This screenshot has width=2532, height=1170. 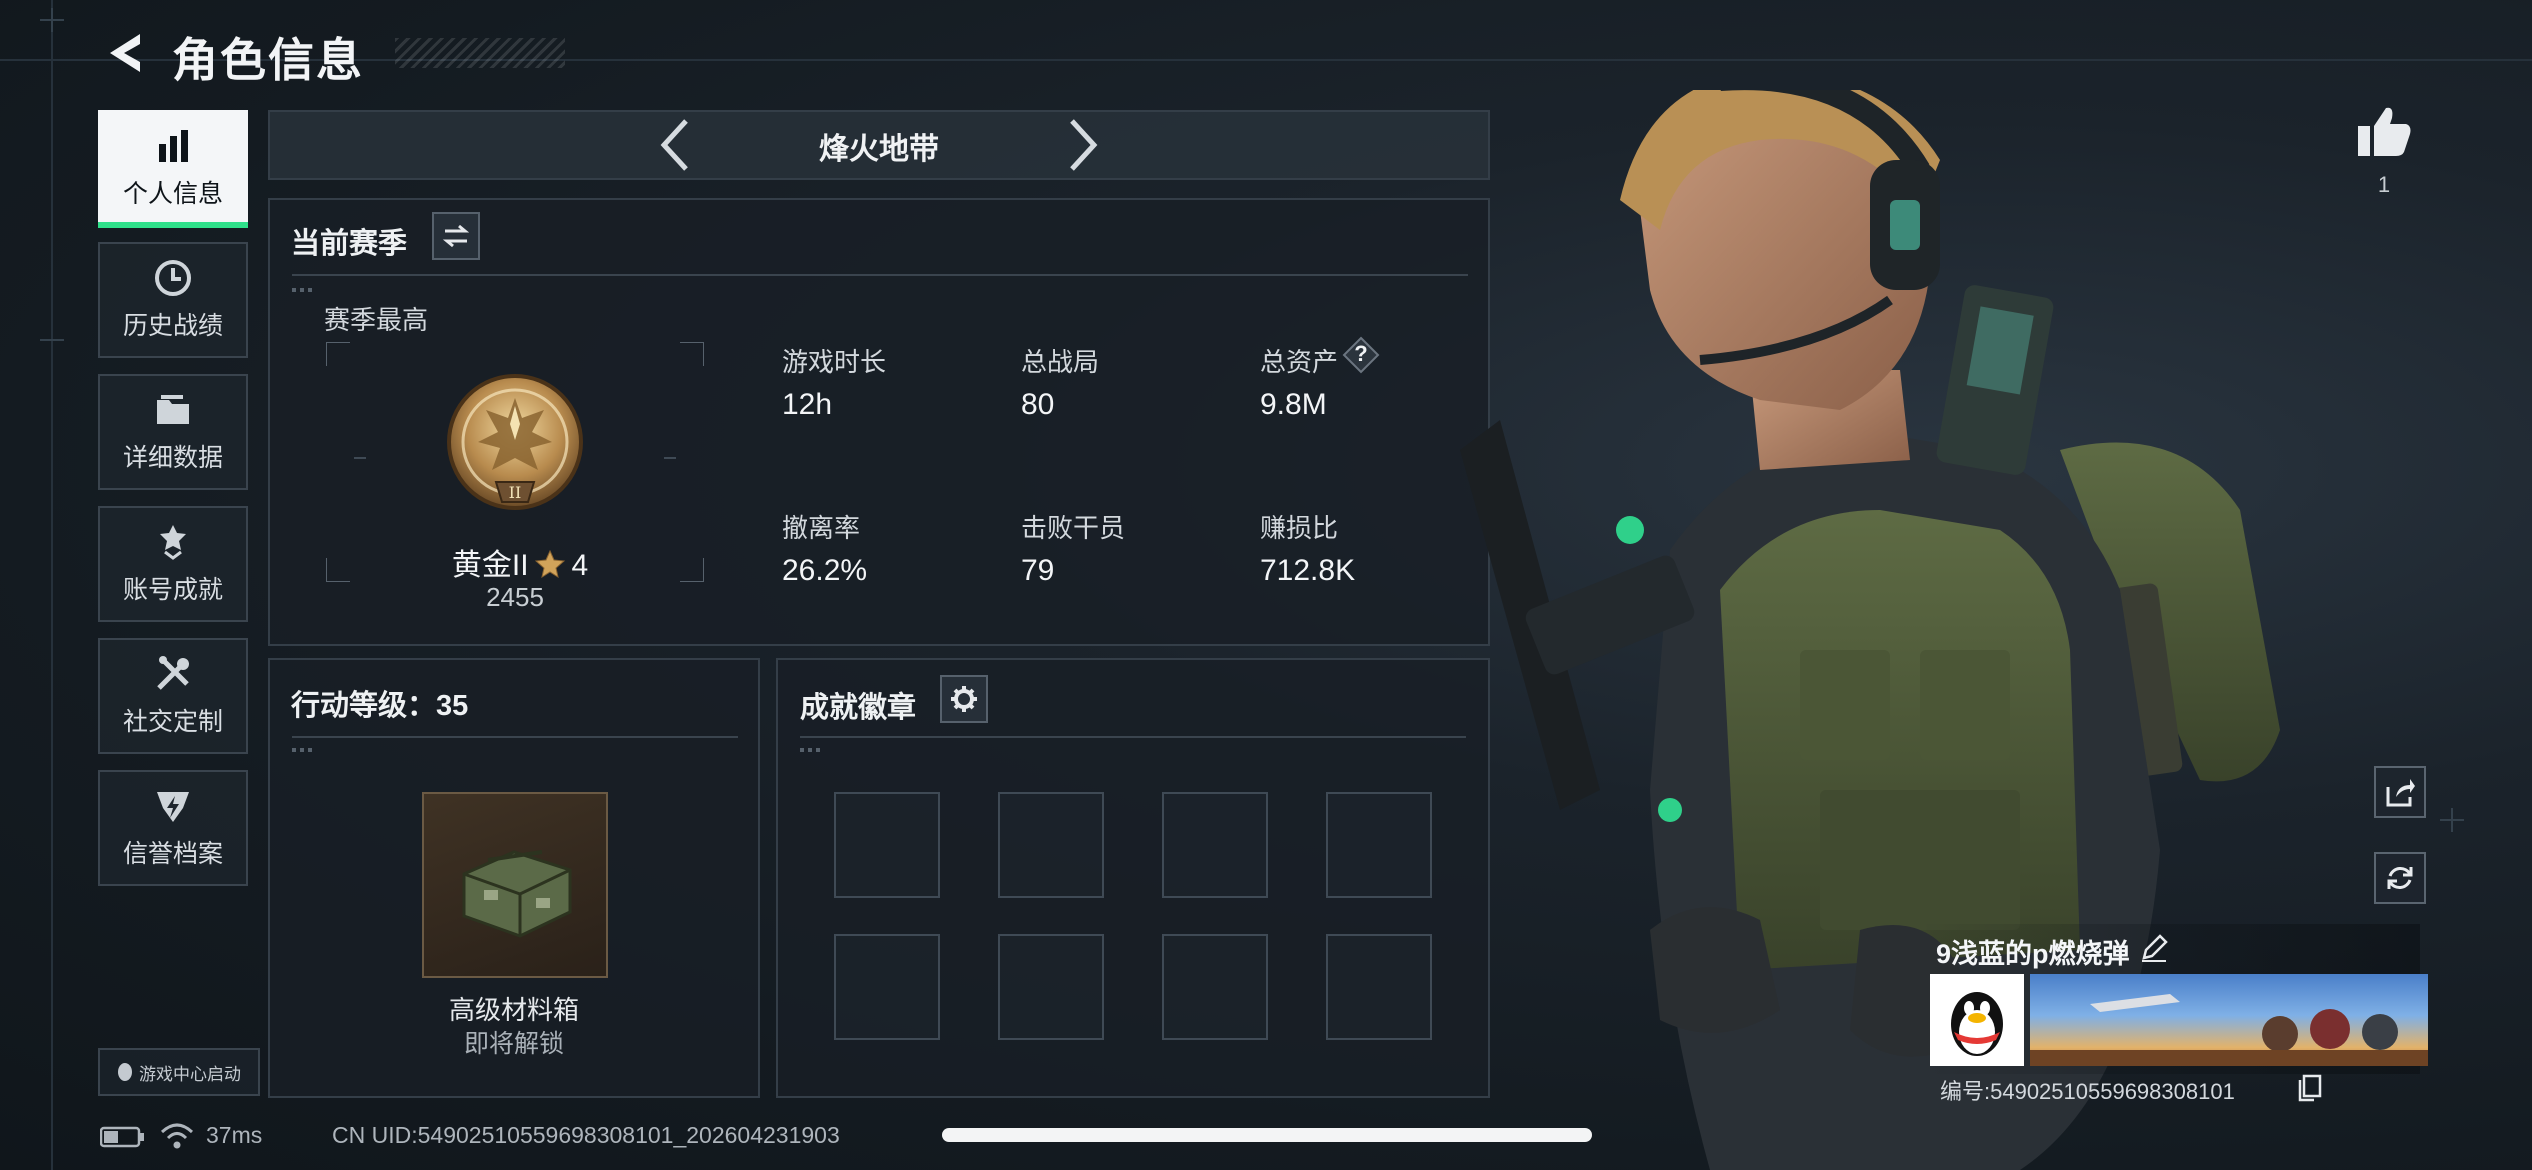 I want to click on stat-label: 赚损比, so click(x=1299, y=528).